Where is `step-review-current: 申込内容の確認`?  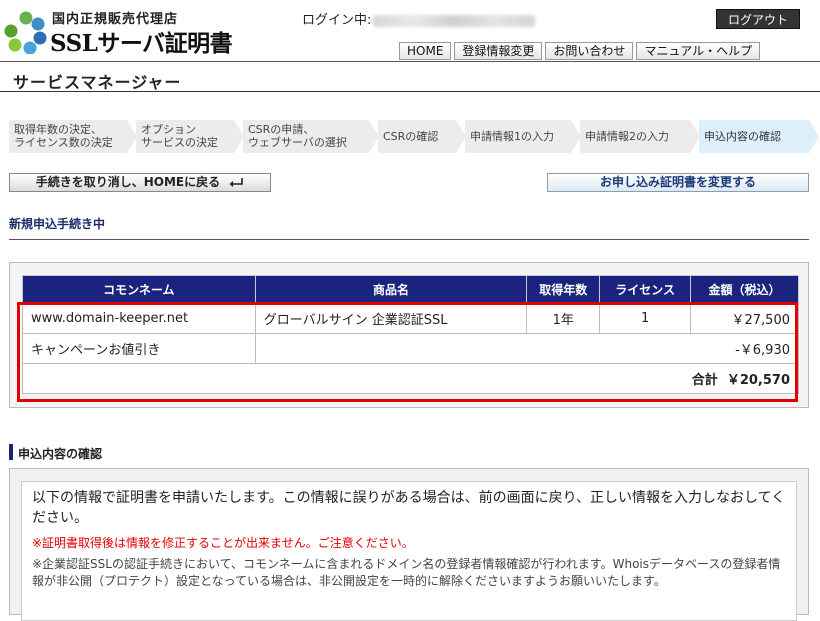
step-review-current: 申込内容の確認 is located at coordinates (759, 136).